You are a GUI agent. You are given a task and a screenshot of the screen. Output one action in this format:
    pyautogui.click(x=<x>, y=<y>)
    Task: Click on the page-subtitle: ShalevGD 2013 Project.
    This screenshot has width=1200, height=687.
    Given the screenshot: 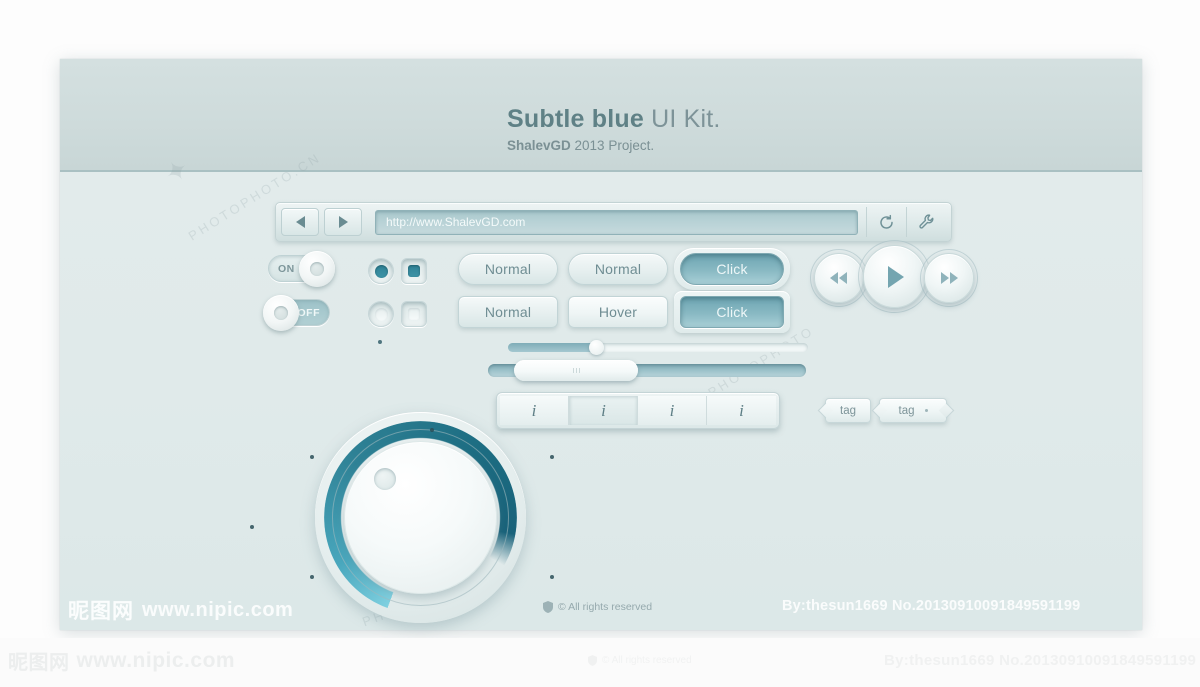 What is the action you would take?
    pyautogui.click(x=614, y=145)
    